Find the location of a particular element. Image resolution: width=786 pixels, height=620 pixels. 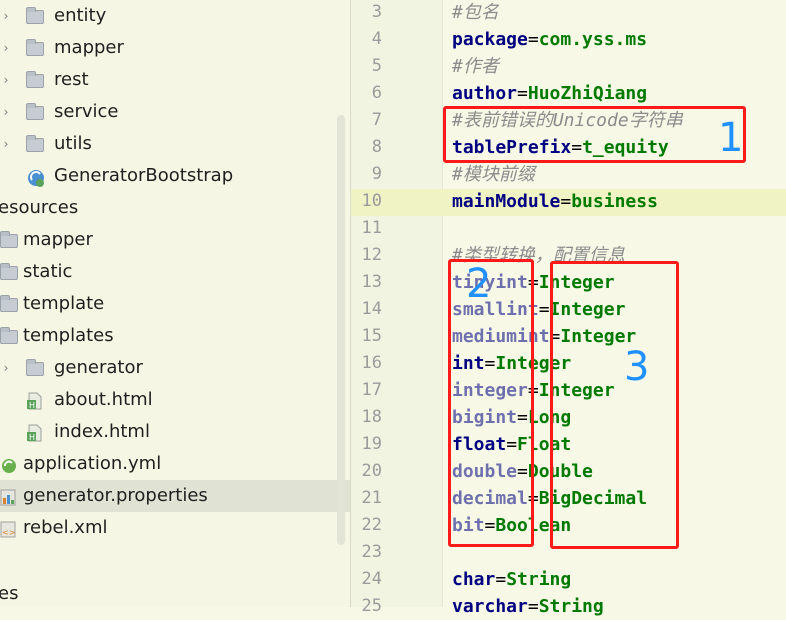

property-value: com.yss.ms is located at coordinates (593, 39).